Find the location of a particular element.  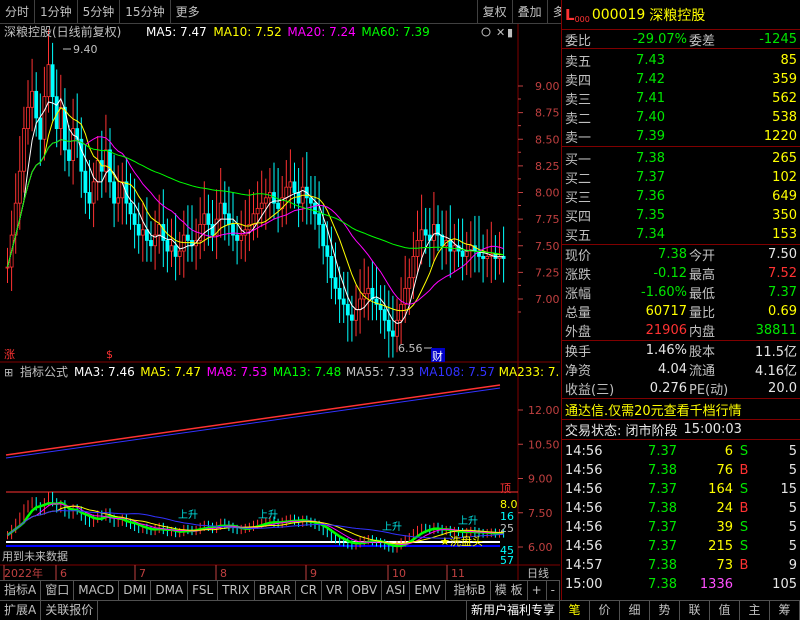

indicator-tab-10: OBV is located at coordinates (365, 590).